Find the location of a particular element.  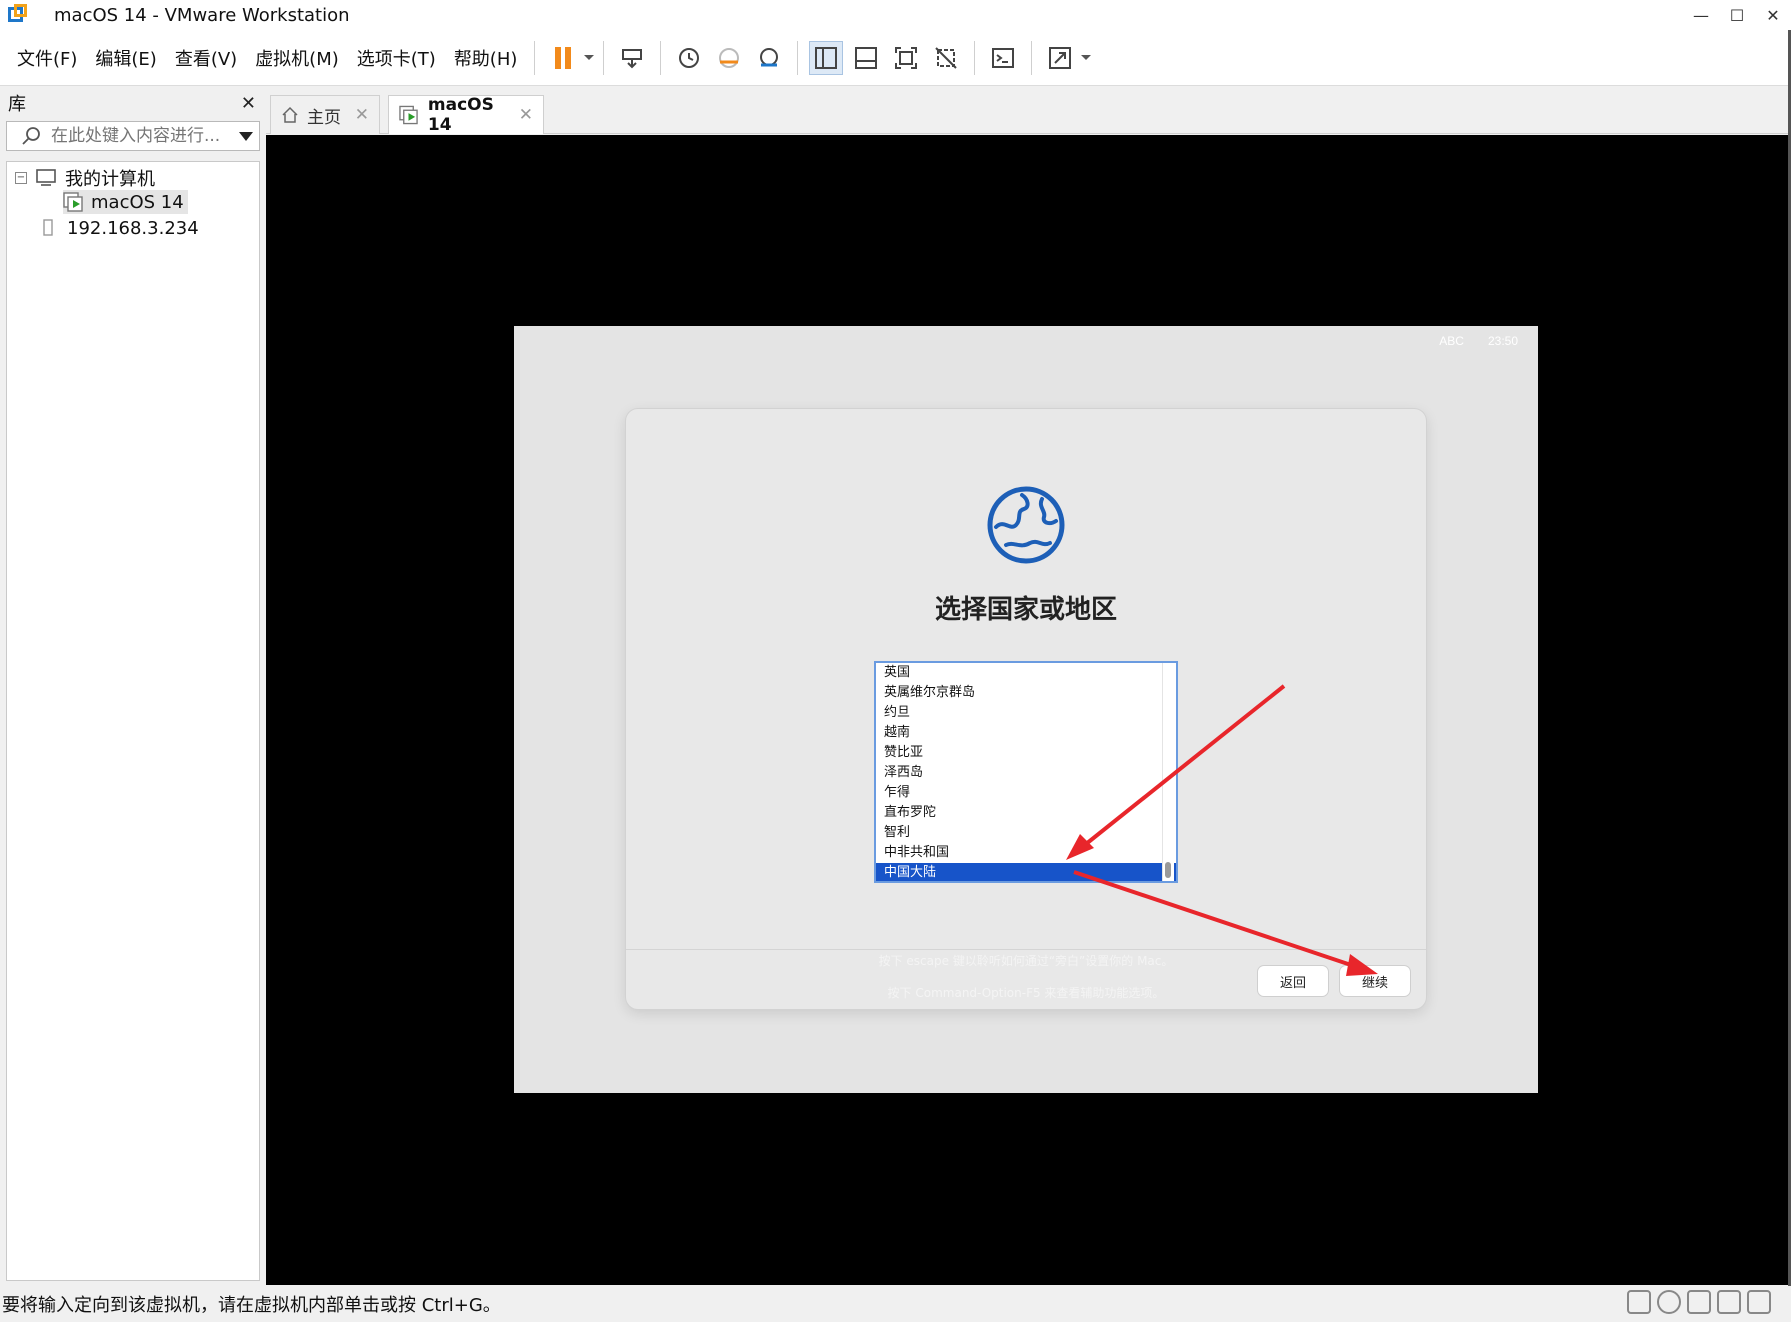

stretch-guest-button is located at coordinates (1060, 58).